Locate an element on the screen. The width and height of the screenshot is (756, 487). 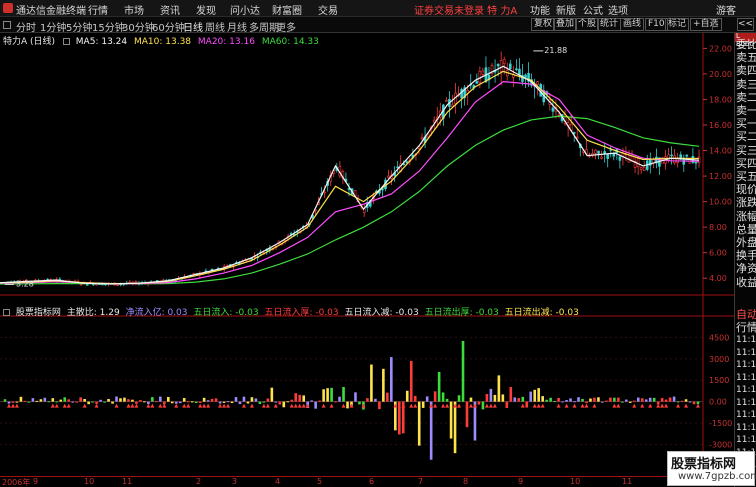
legend-toggle-icon is located at coordinates (66, 41).